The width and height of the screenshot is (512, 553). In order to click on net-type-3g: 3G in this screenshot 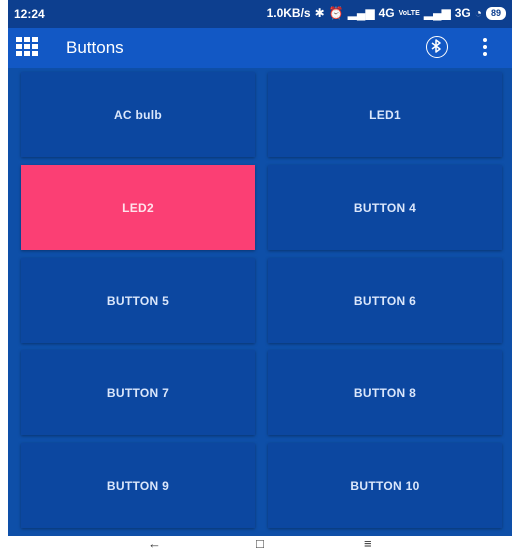, I will do `click(462, 13)`.